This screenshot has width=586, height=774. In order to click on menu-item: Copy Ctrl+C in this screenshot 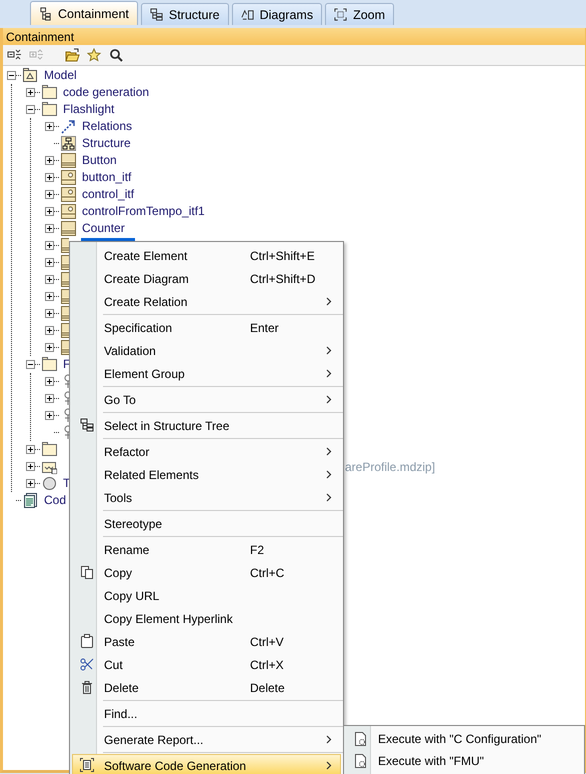, I will do `click(206, 572)`.